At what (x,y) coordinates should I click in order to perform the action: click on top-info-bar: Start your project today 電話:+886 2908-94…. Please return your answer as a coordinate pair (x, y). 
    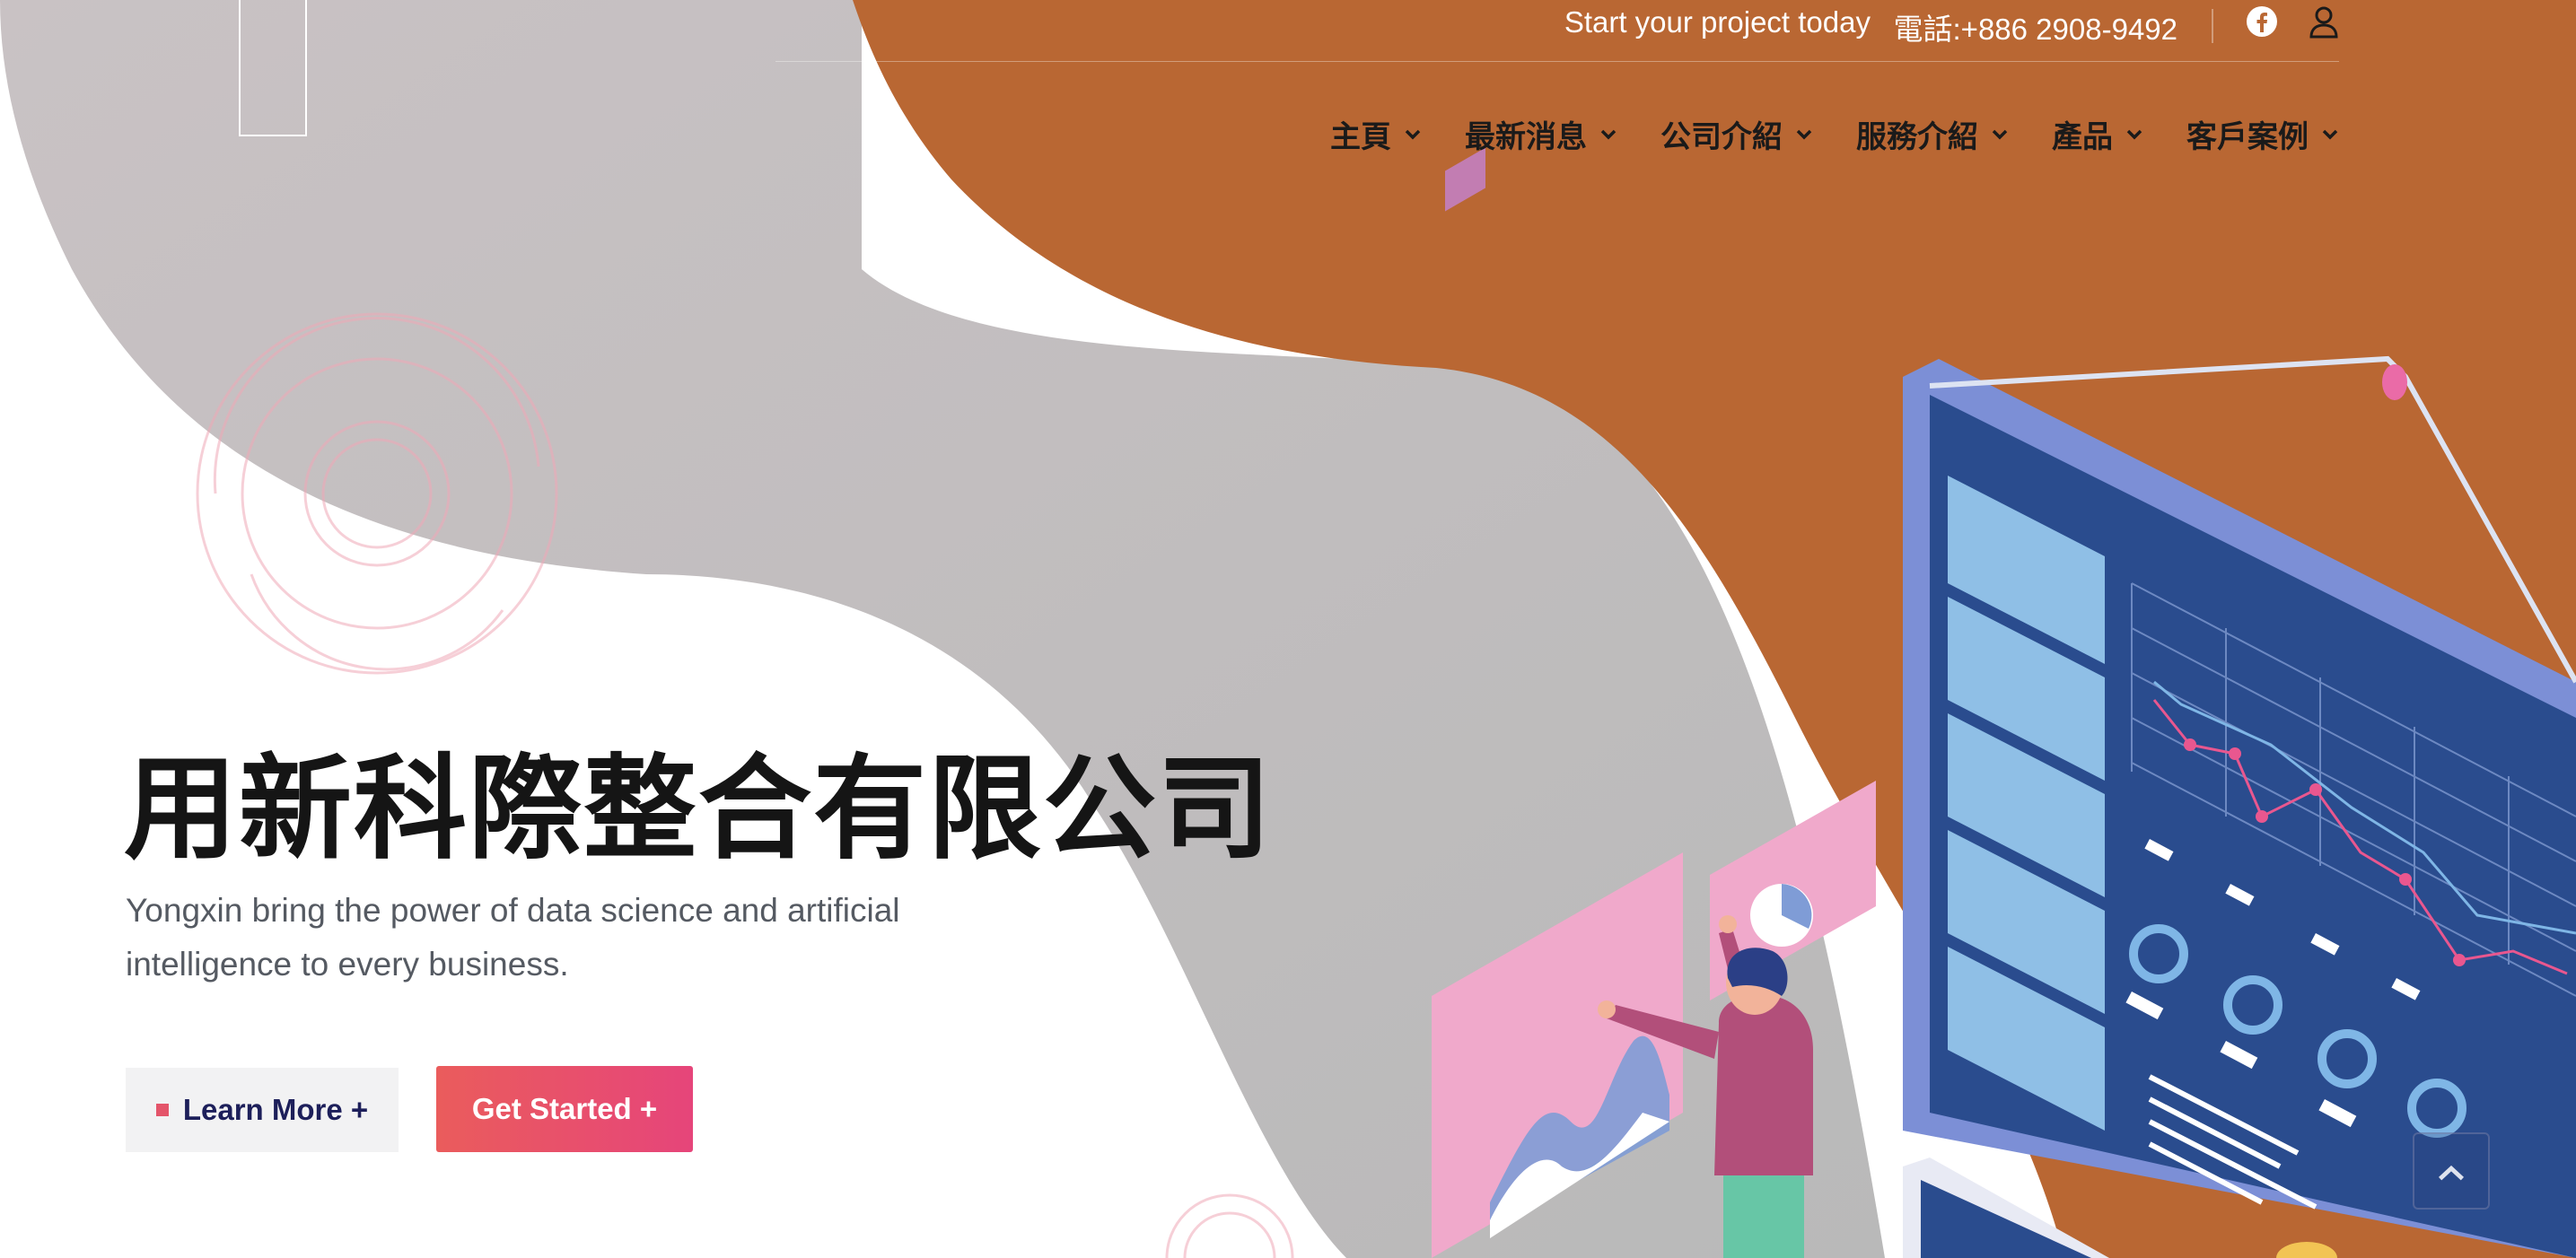
    Looking at the image, I should click on (1557, 31).